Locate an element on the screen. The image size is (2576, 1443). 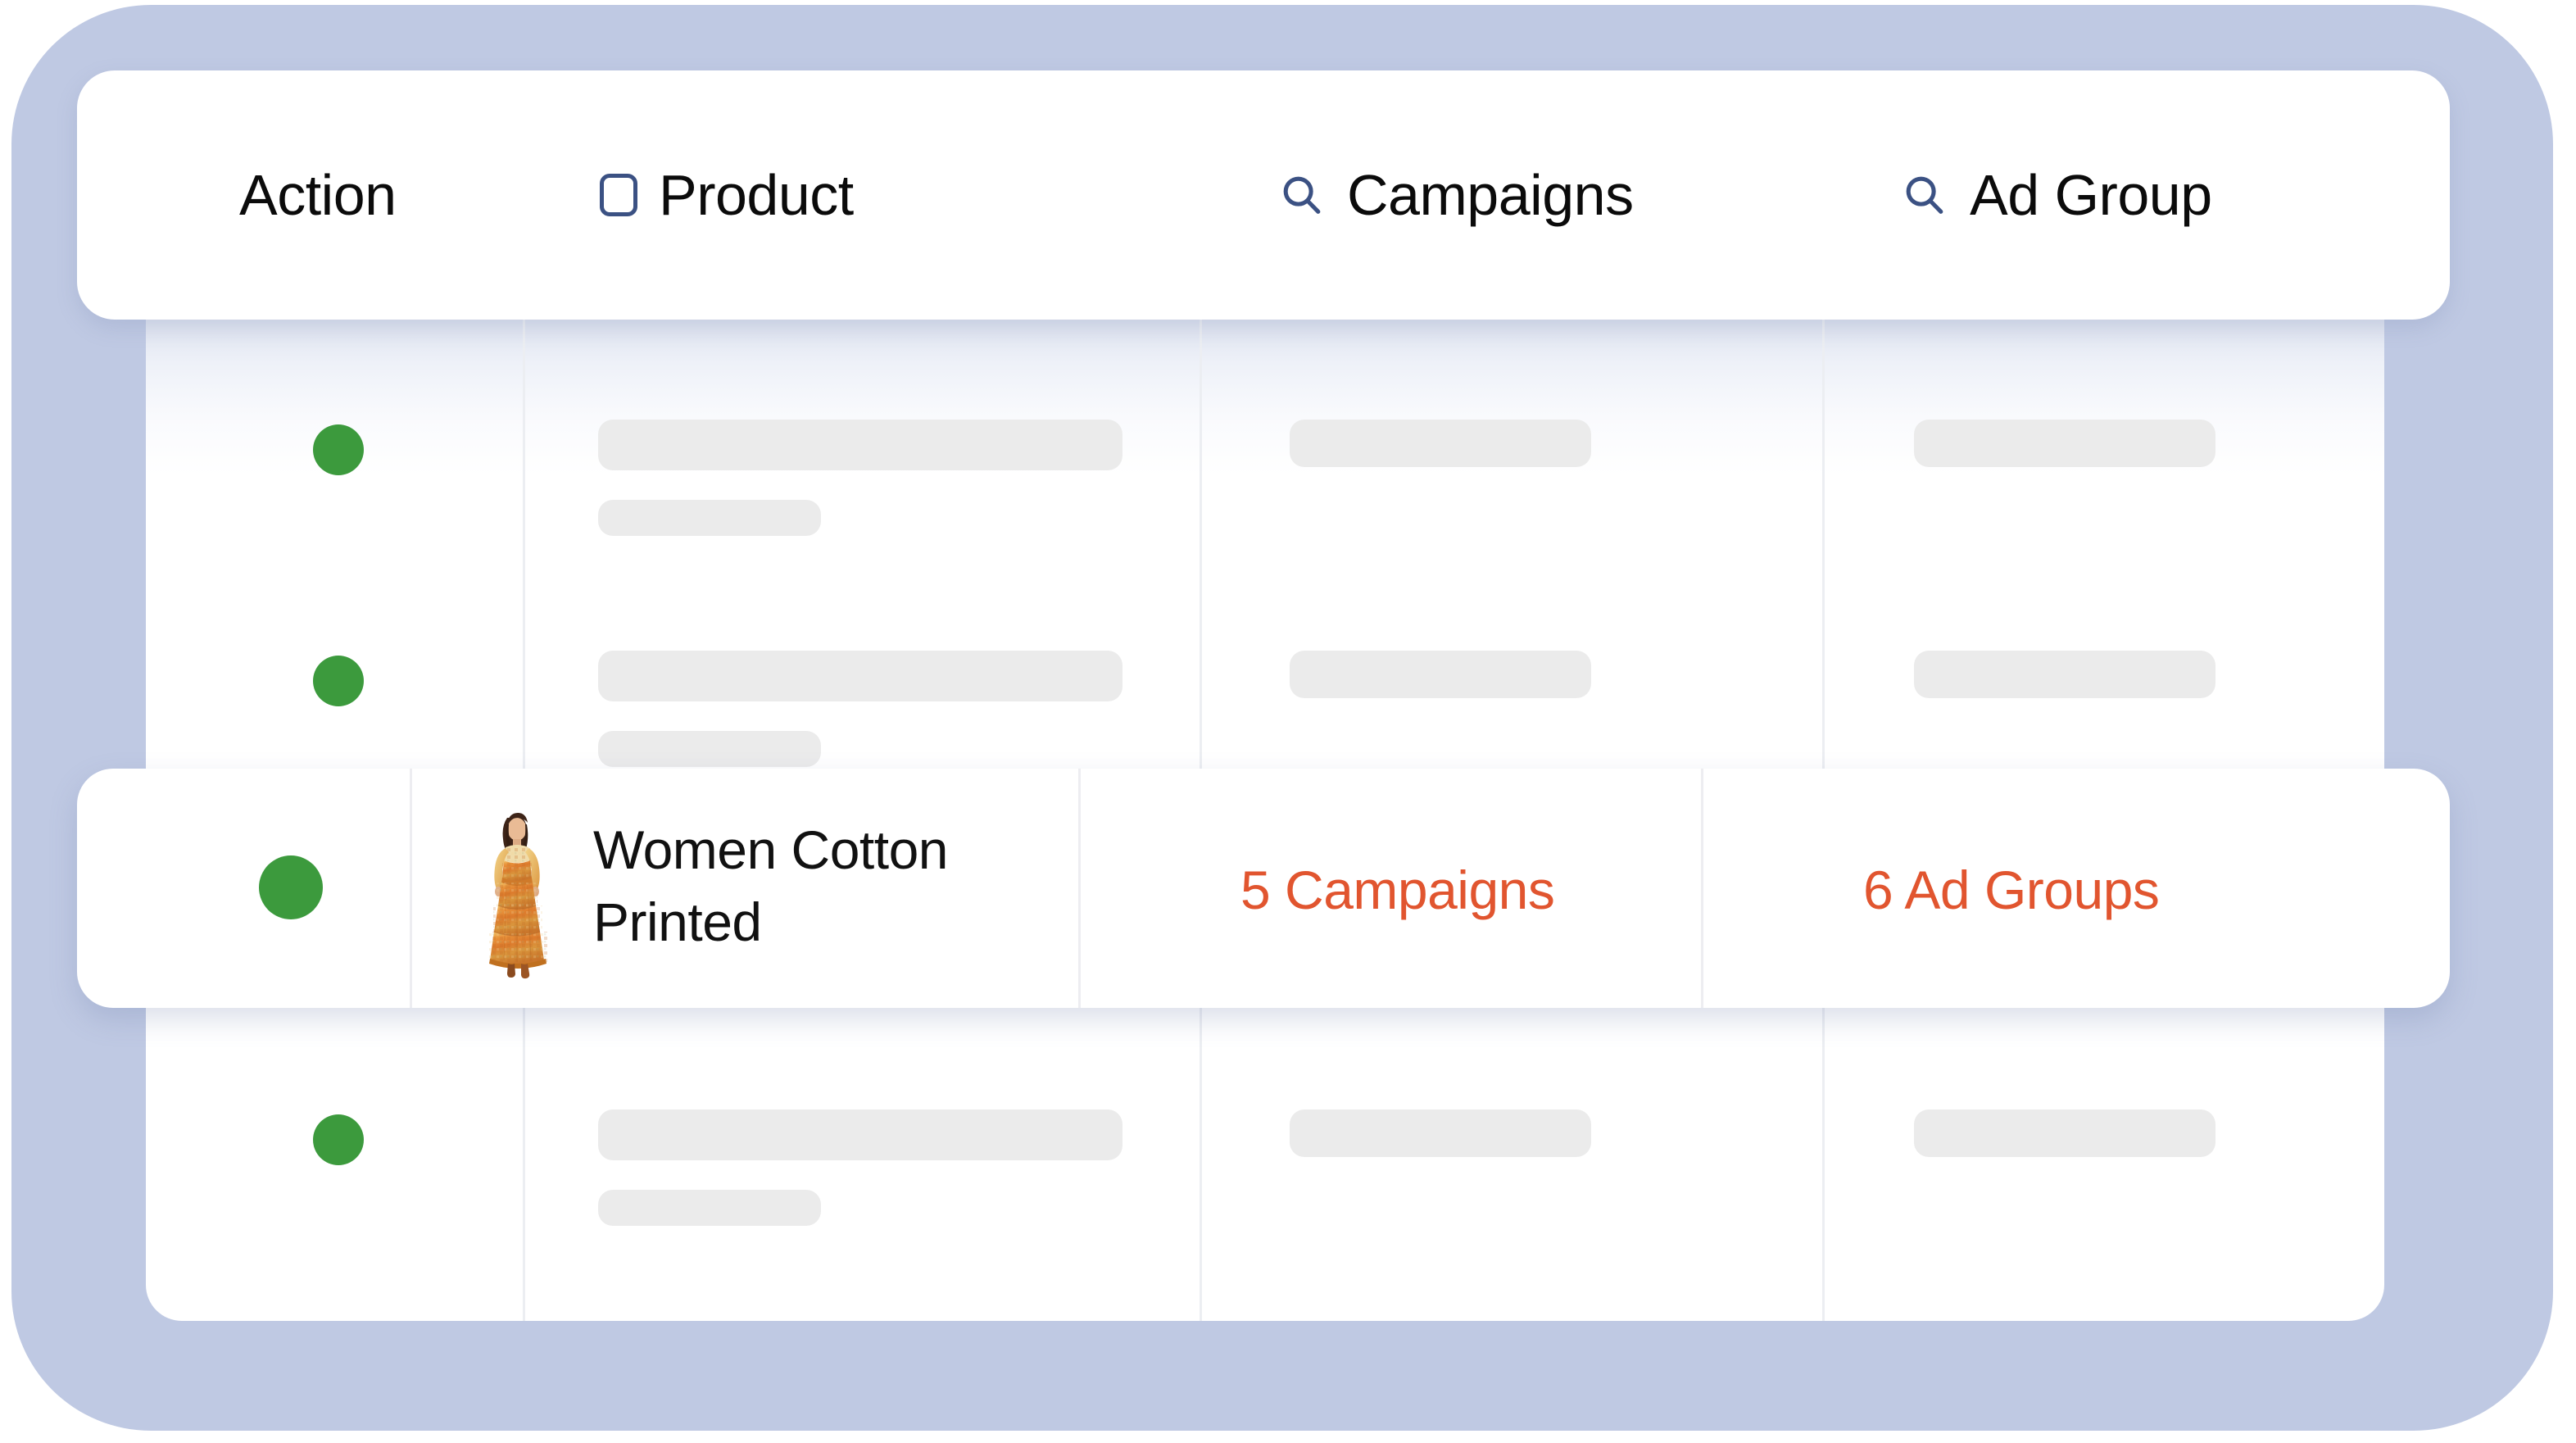
row-divider-campaigns is located at coordinates (1702, 888).